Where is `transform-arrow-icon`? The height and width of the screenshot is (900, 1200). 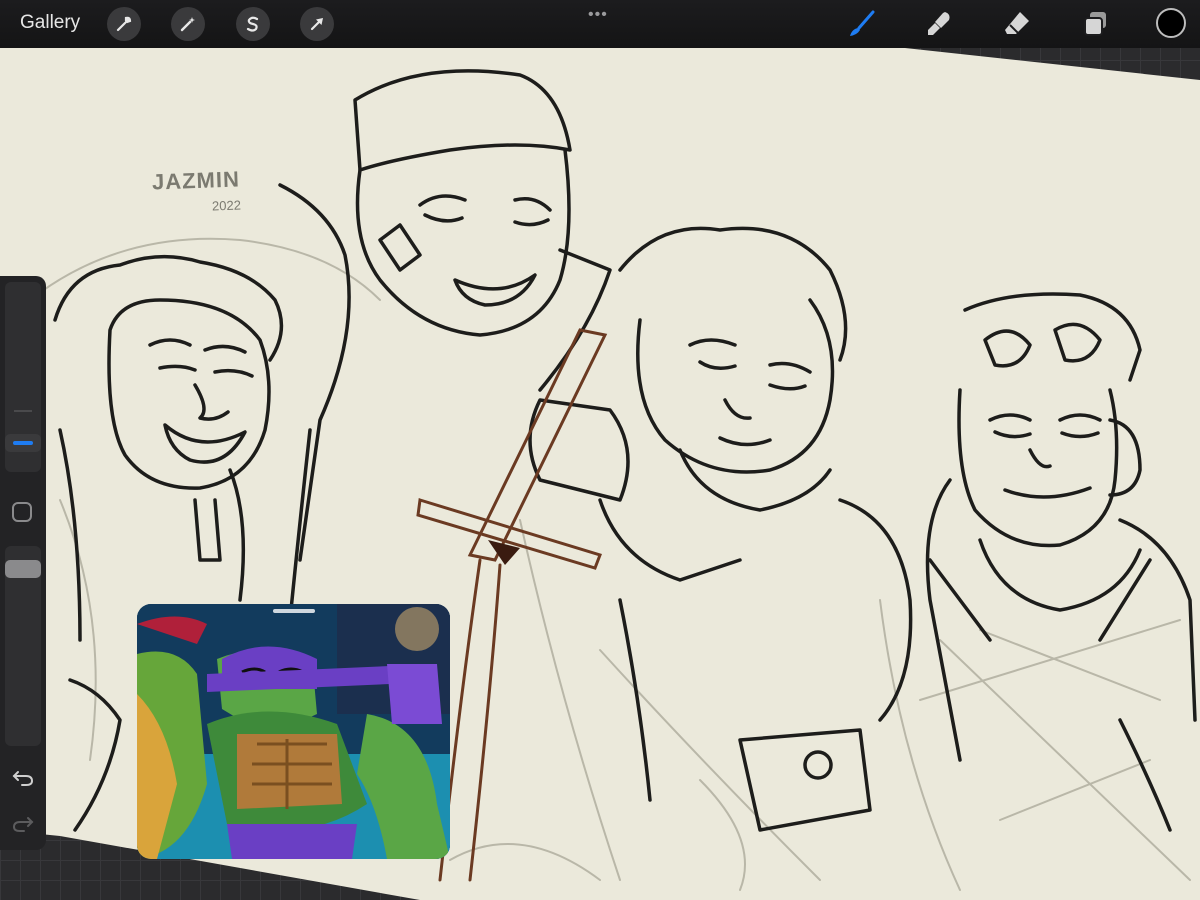 transform-arrow-icon is located at coordinates (317, 24).